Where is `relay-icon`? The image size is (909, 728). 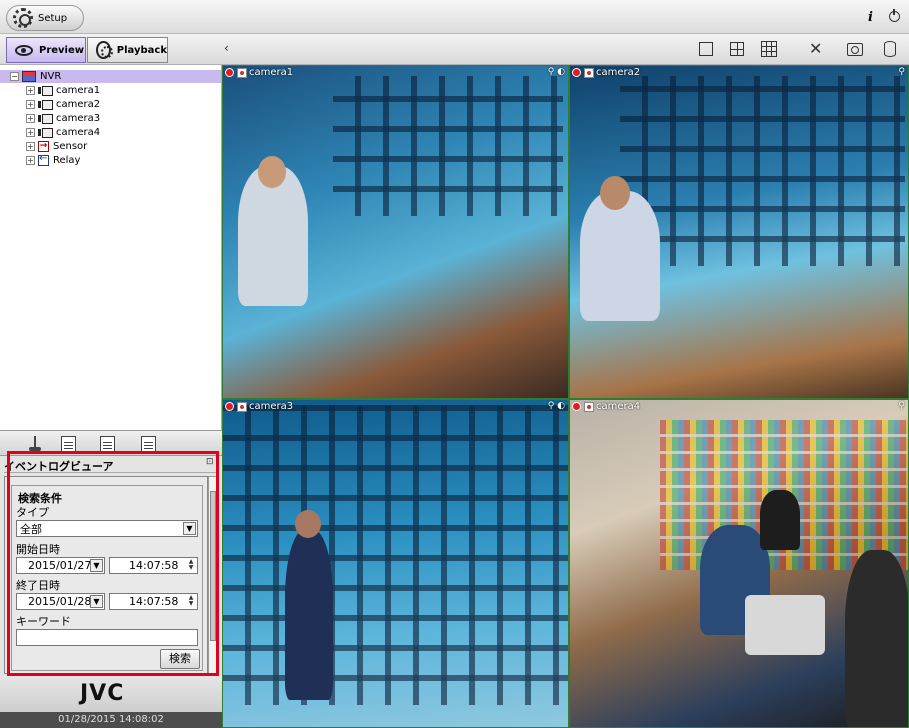 relay-icon is located at coordinates (43, 159).